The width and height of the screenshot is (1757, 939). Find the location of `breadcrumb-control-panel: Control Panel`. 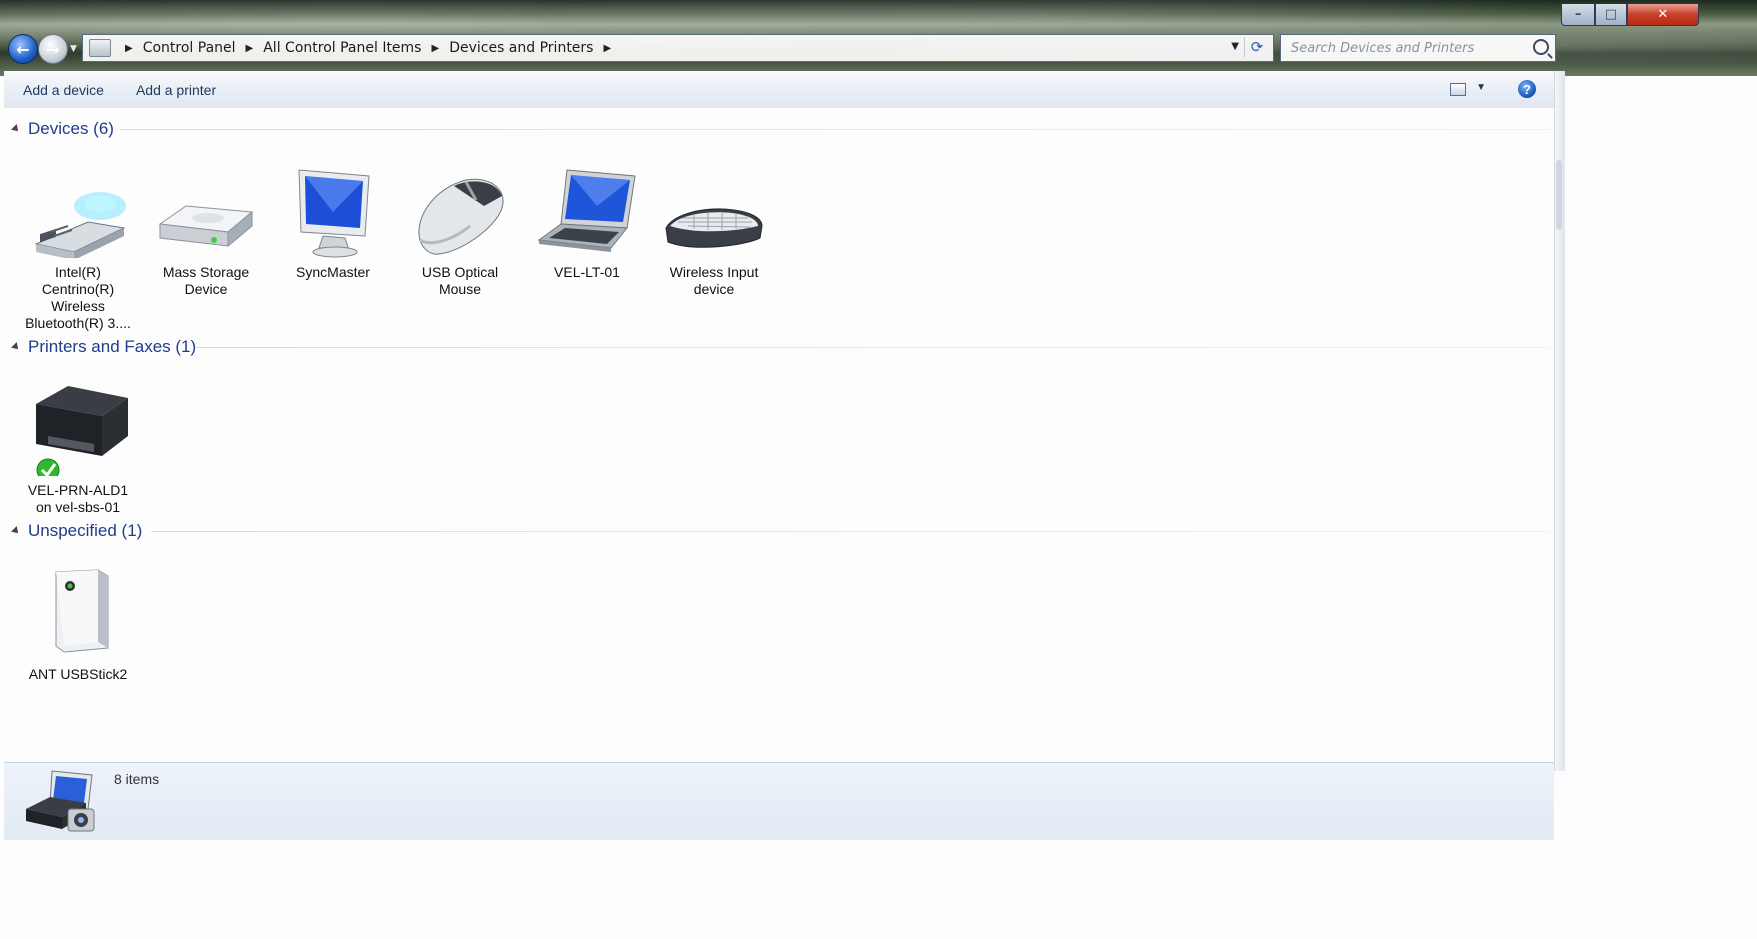

breadcrumb-control-panel: Control Panel is located at coordinates (189, 48).